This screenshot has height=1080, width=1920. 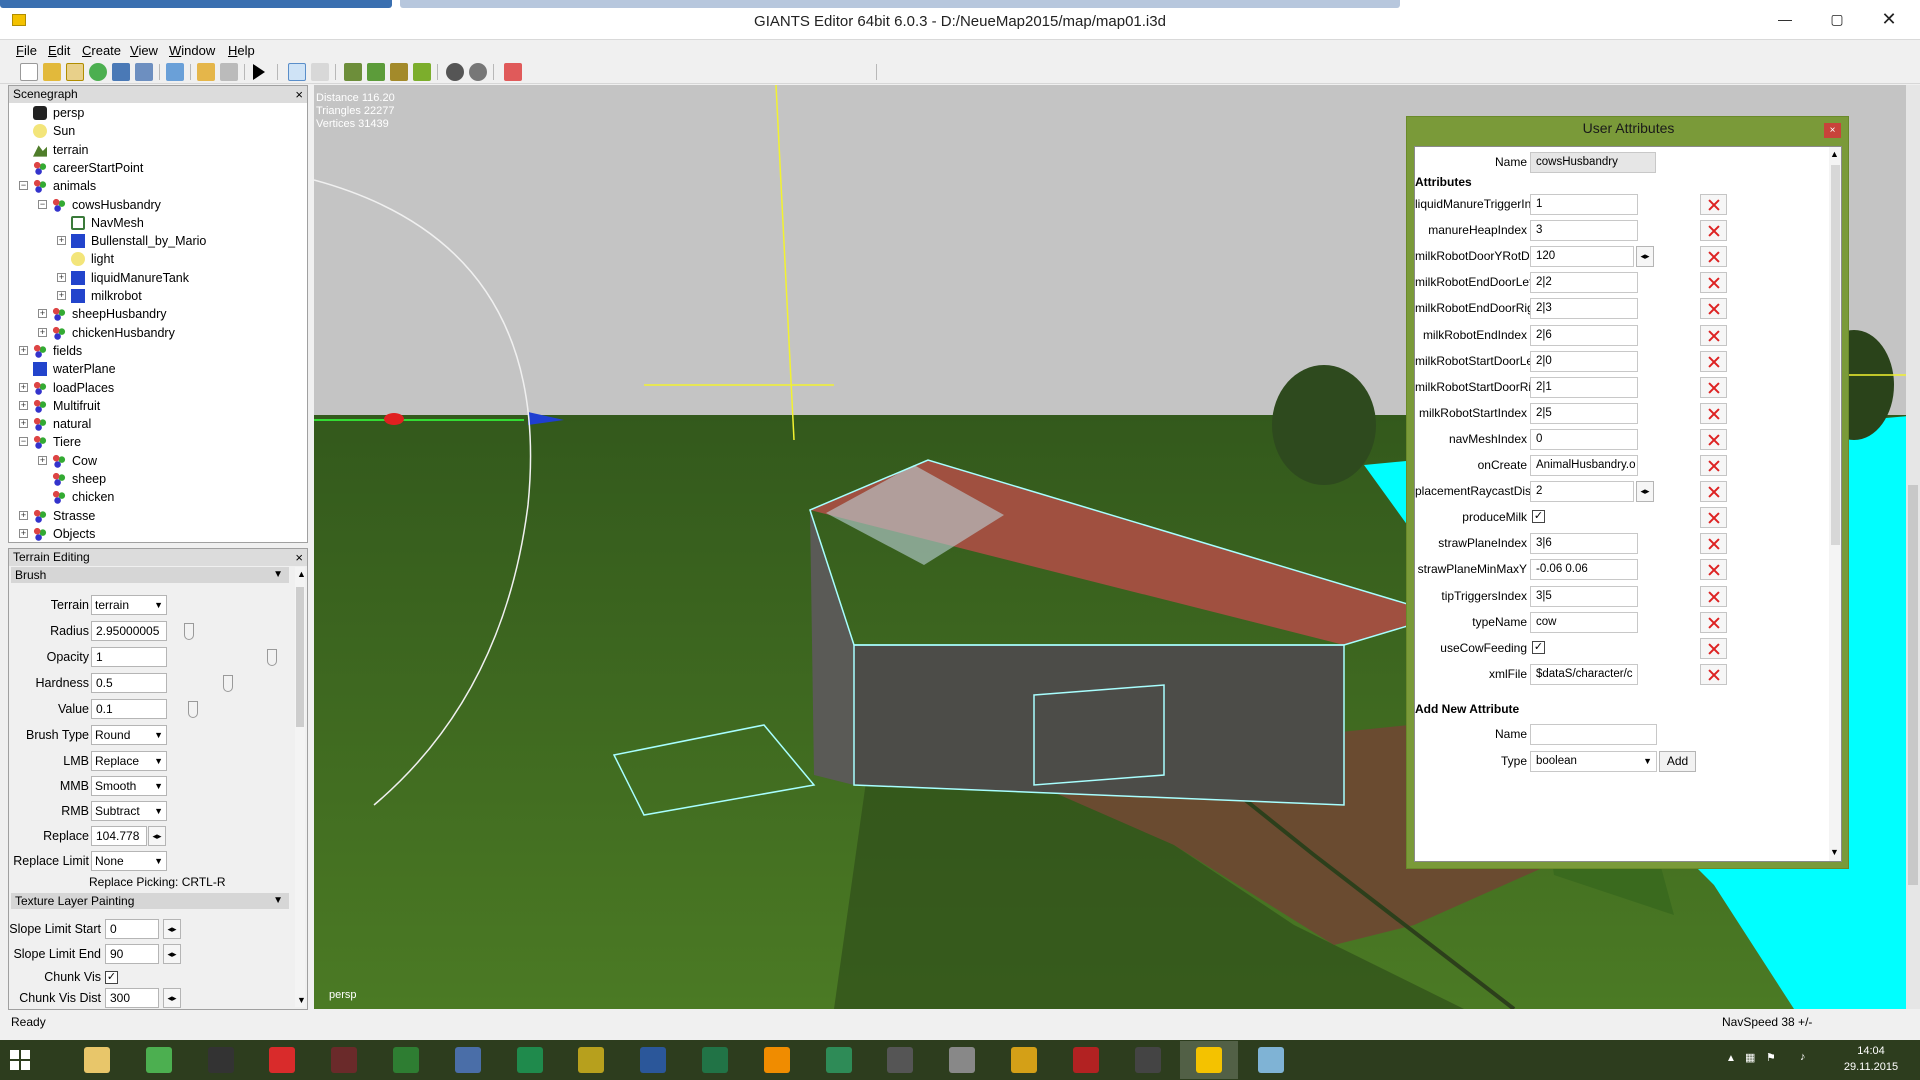 I want to click on chunk-vis-dist-spinner: ◂▸, so click(x=172, y=998).